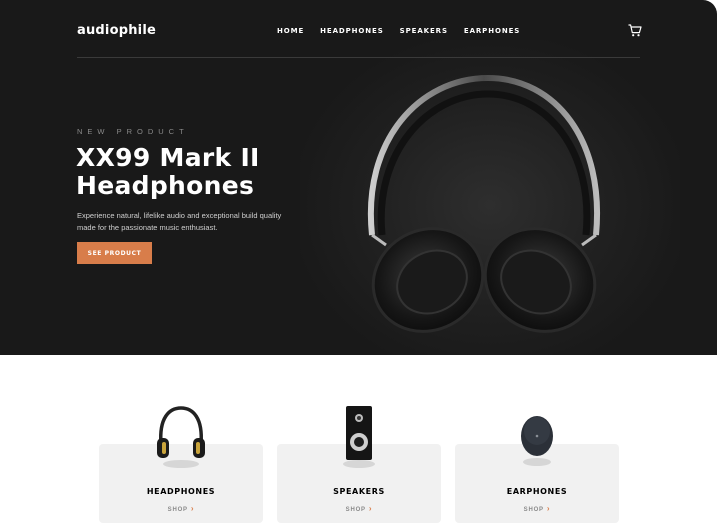 The image size is (717, 523). Describe the element at coordinates (635, 30) in the screenshot. I see `cart-icon` at that location.